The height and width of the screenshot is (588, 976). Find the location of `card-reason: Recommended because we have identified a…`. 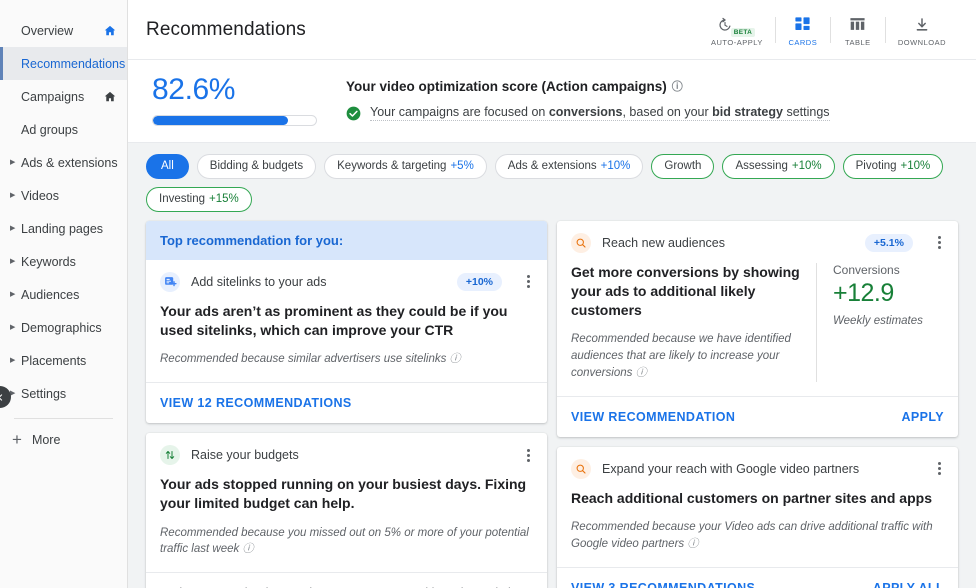

card-reason: Recommended because we have identified a… is located at coordinates (686, 356).